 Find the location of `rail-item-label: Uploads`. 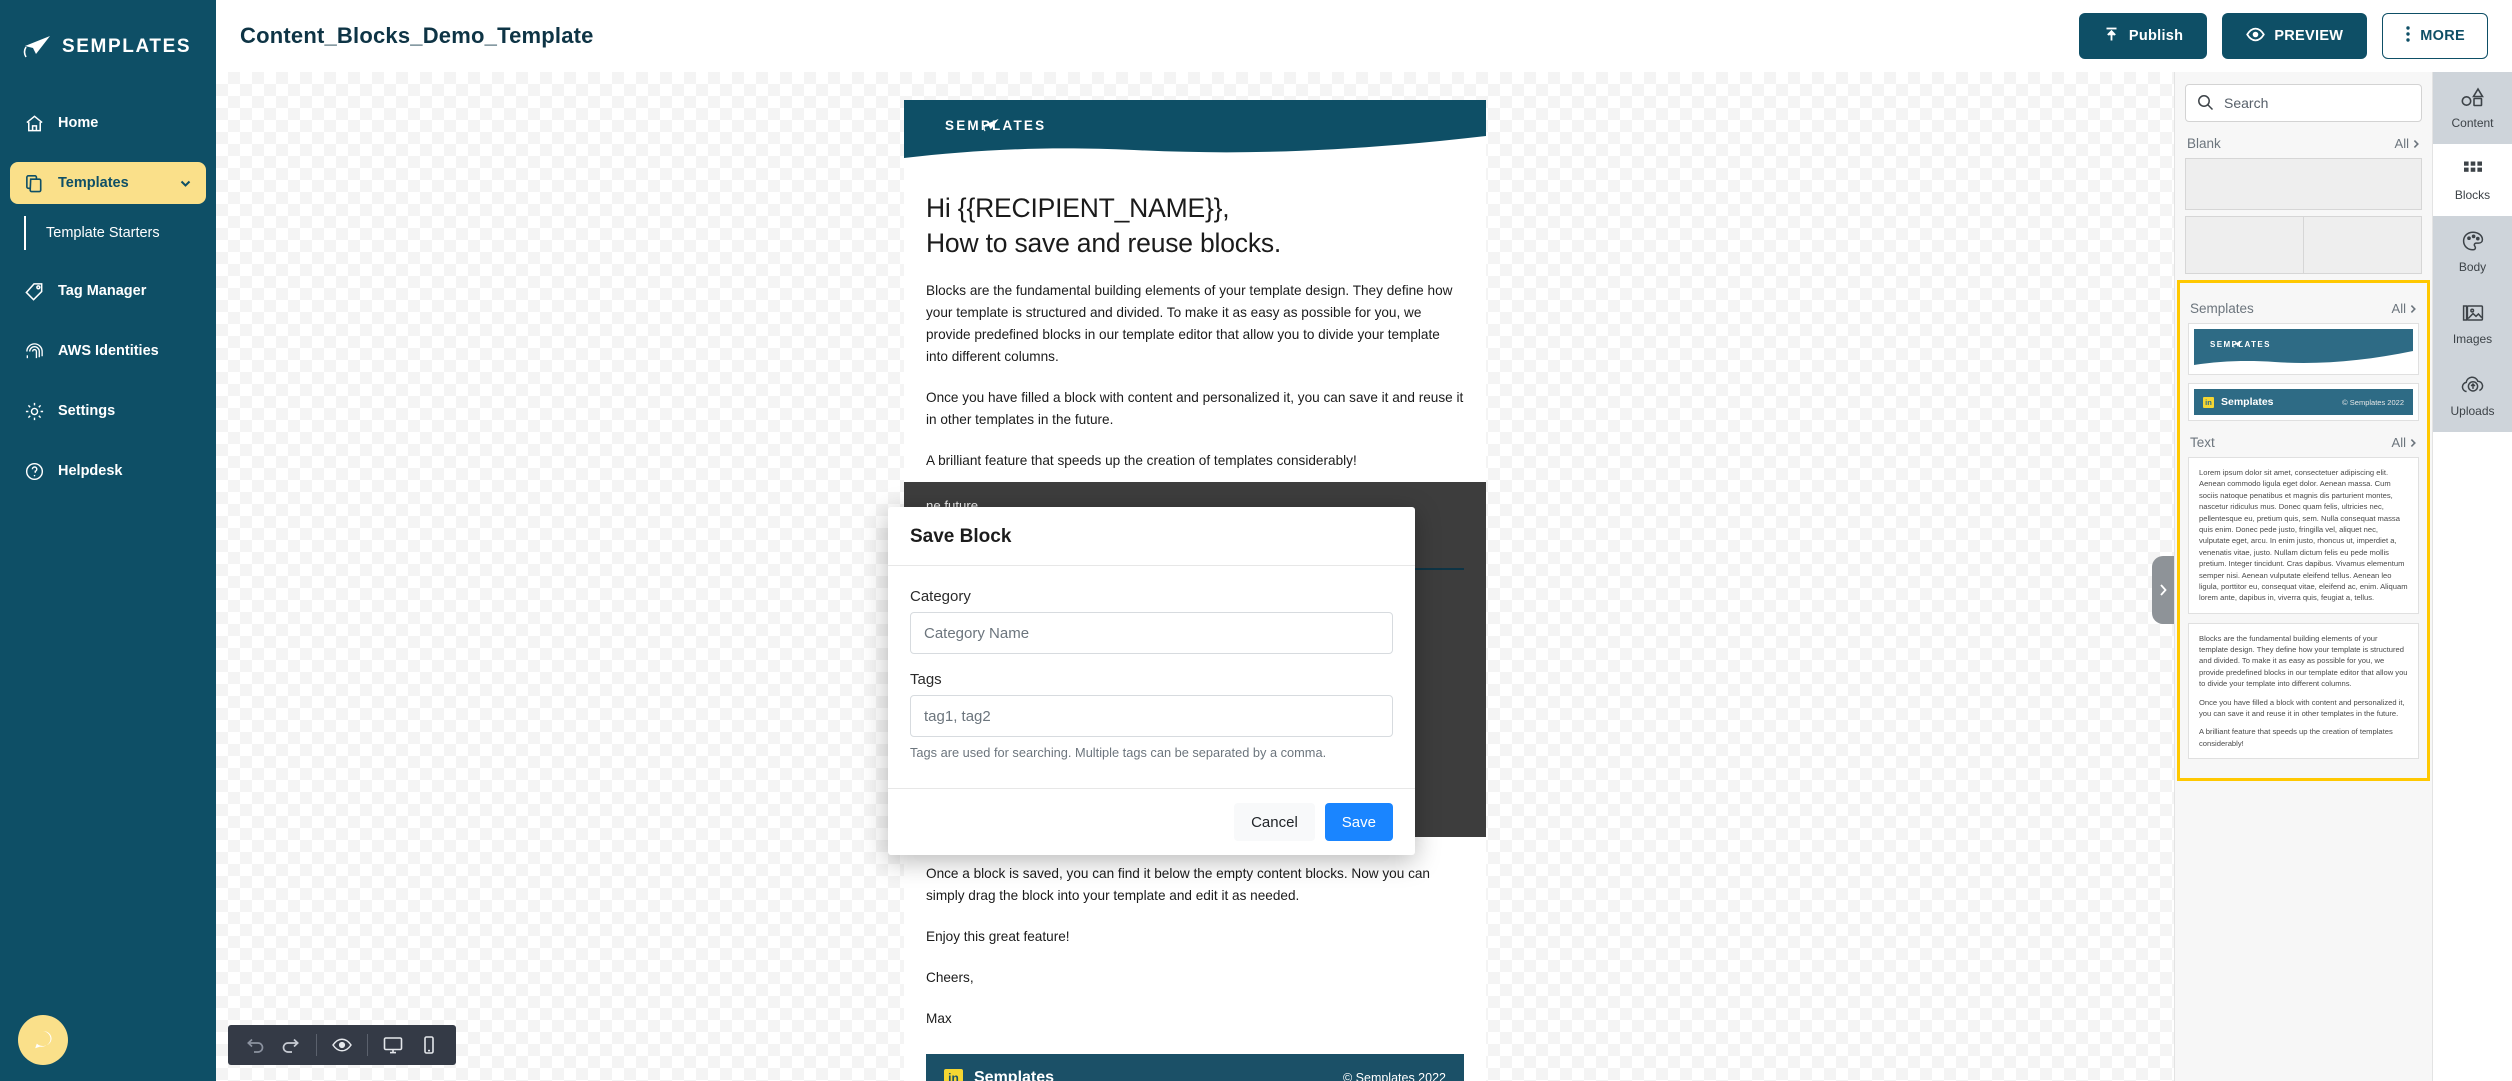

rail-item-label: Uploads is located at coordinates (2472, 411).